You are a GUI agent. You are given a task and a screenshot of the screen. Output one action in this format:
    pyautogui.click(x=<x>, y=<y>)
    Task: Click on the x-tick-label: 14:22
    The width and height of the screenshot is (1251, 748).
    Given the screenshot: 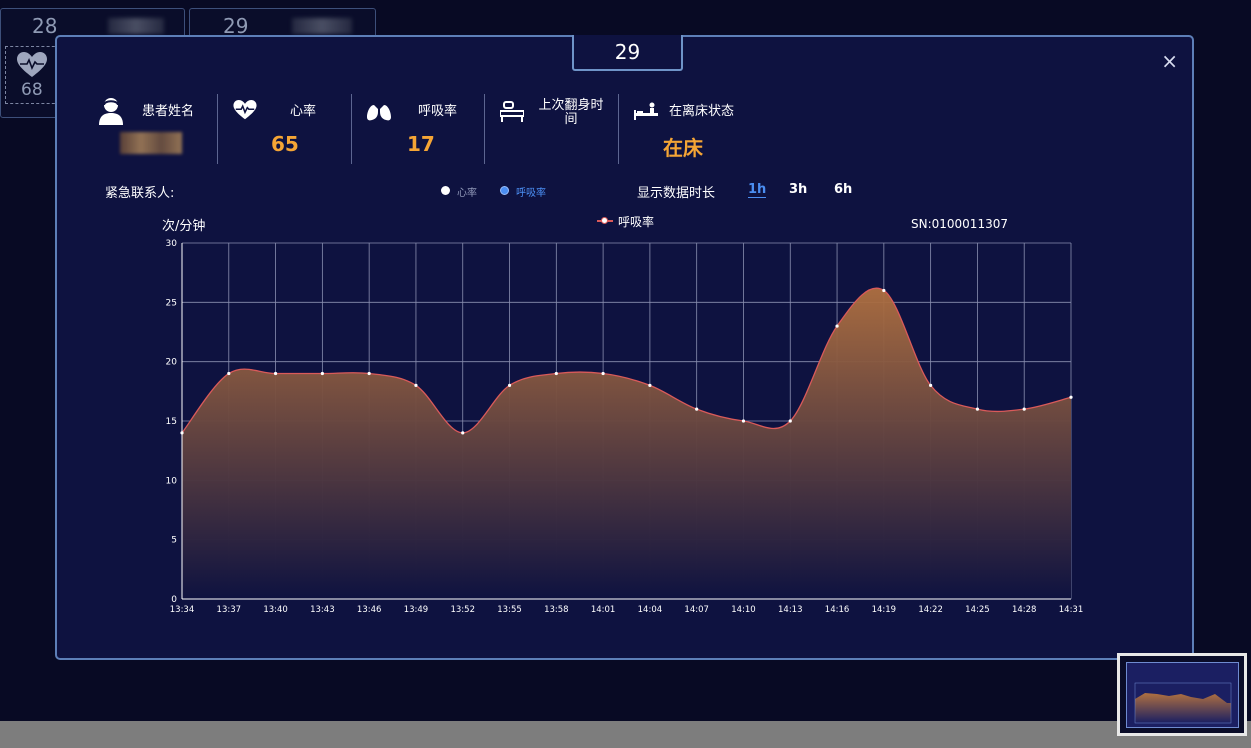 What is the action you would take?
    pyautogui.click(x=930, y=610)
    